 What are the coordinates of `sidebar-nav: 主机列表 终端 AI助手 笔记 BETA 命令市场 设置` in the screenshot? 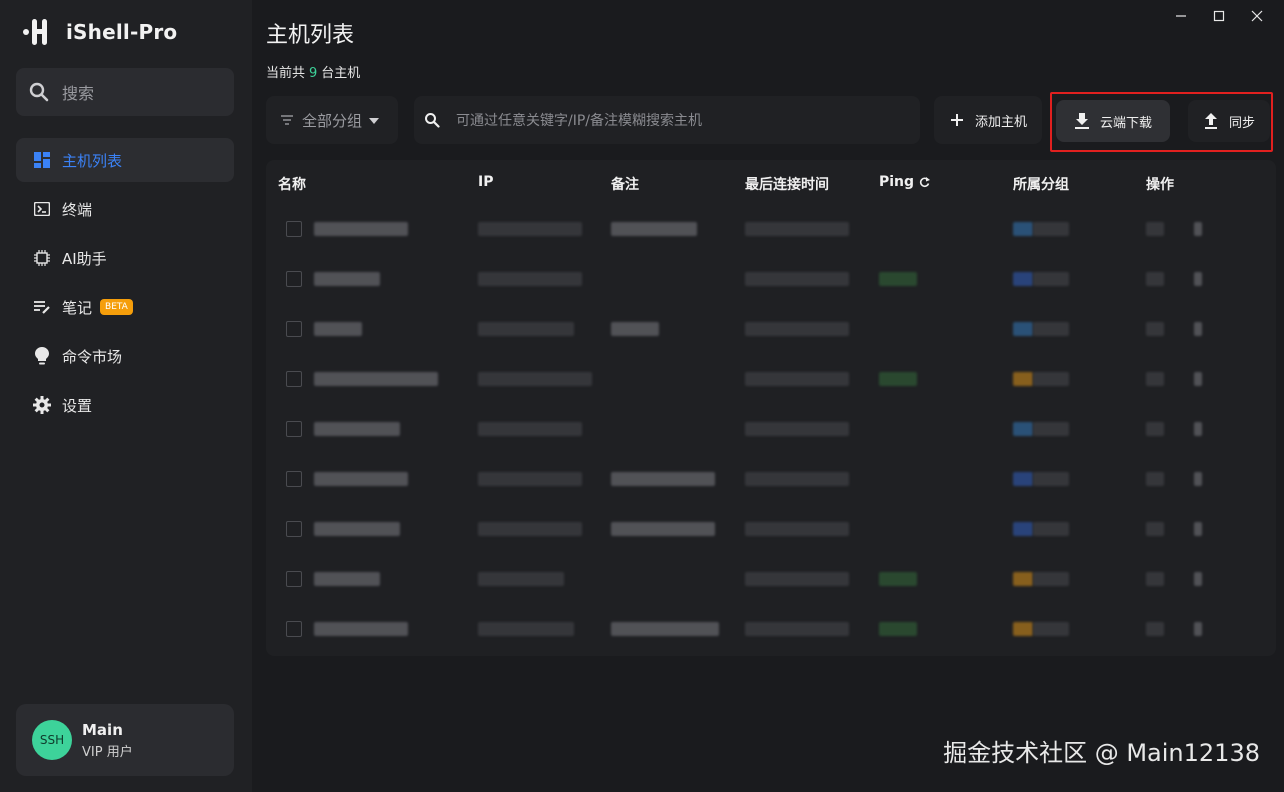 It's located at (125, 285).